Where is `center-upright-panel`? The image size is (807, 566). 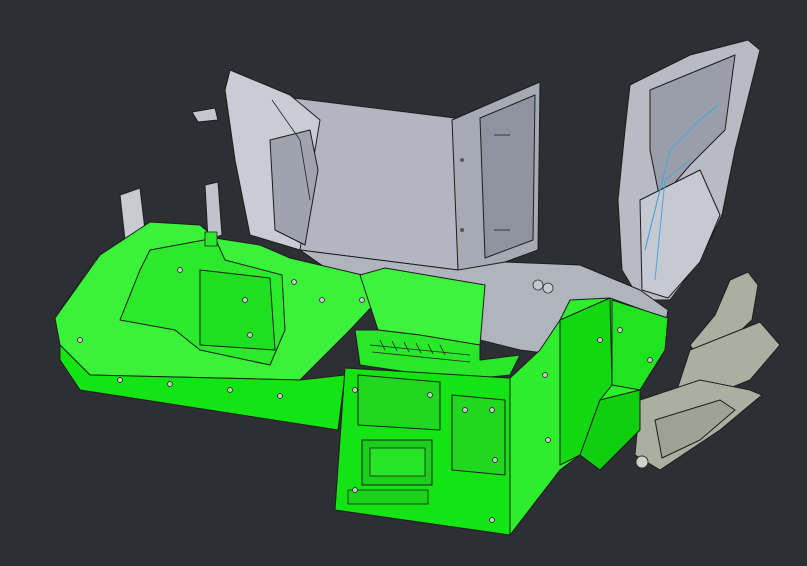
center-upright-panel is located at coordinates (496, 180).